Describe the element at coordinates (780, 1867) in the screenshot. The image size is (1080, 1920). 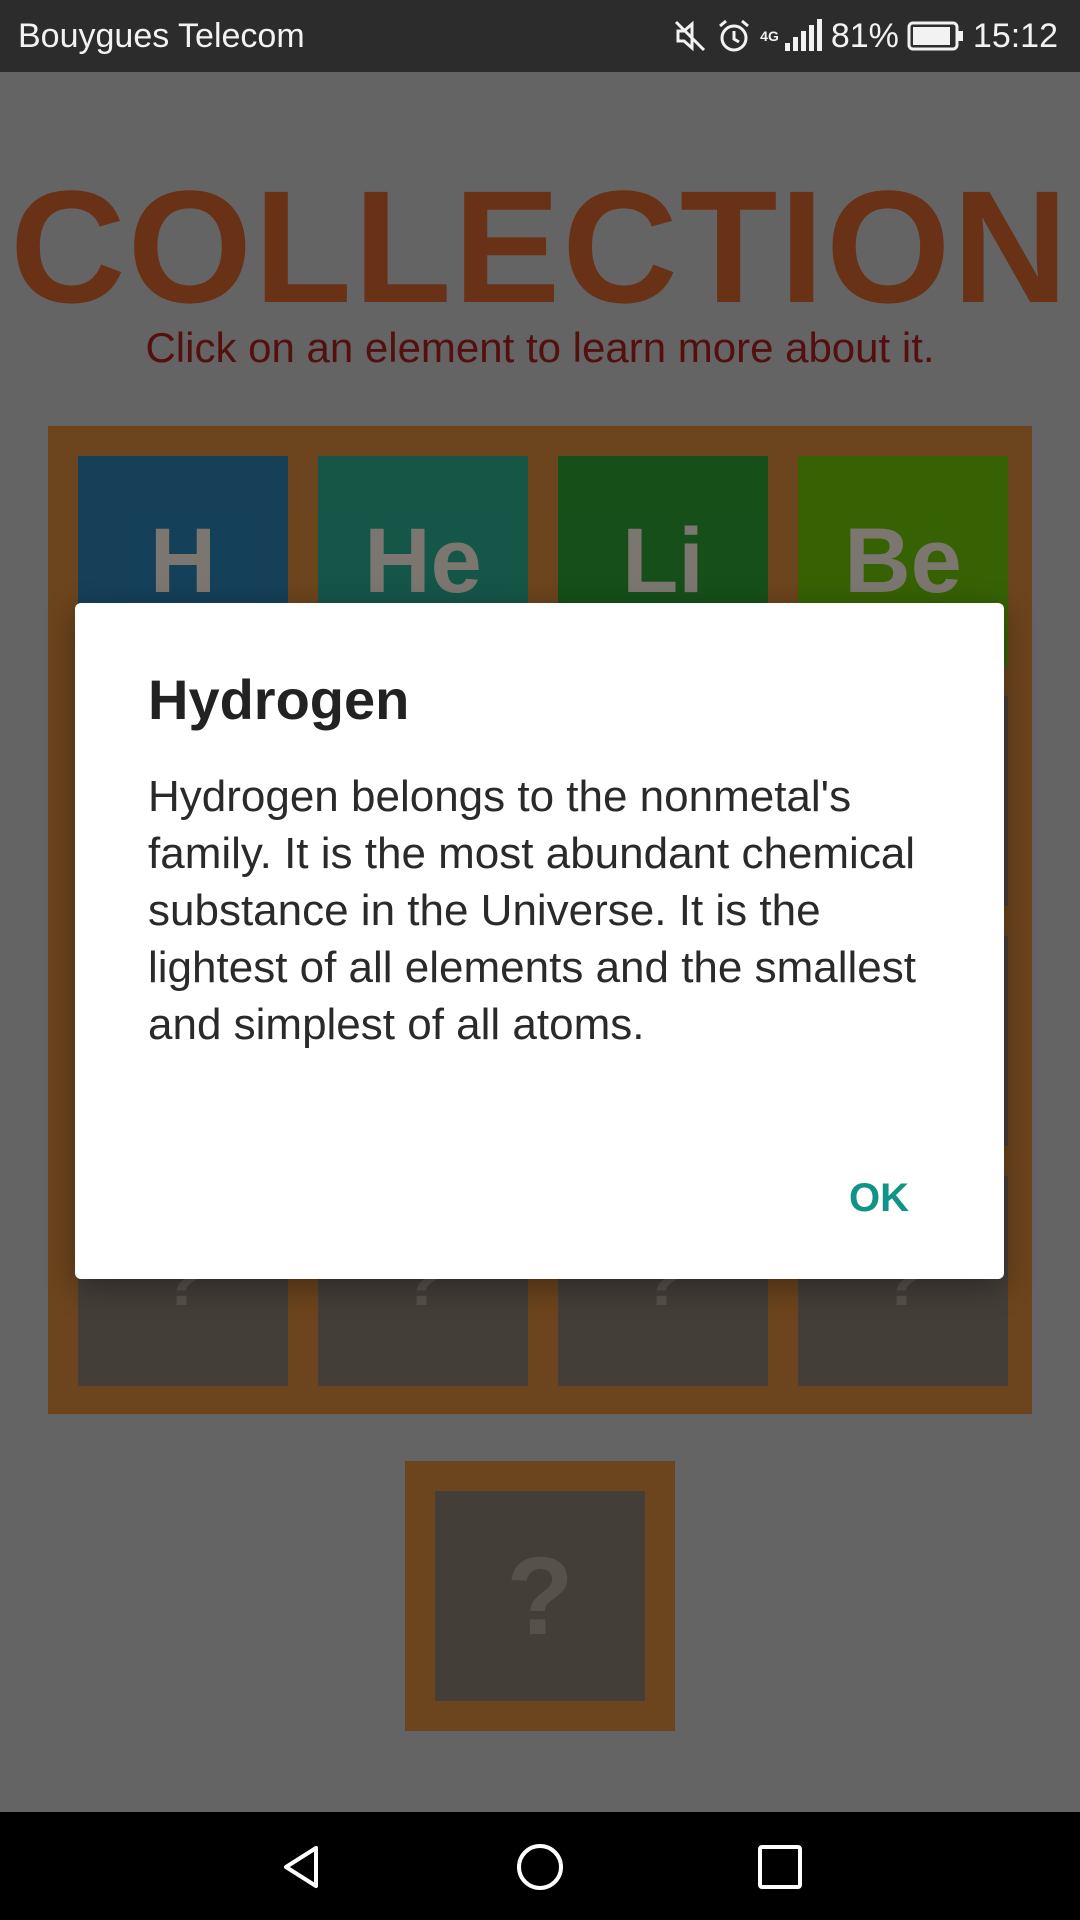
I see `recents-icon` at that location.